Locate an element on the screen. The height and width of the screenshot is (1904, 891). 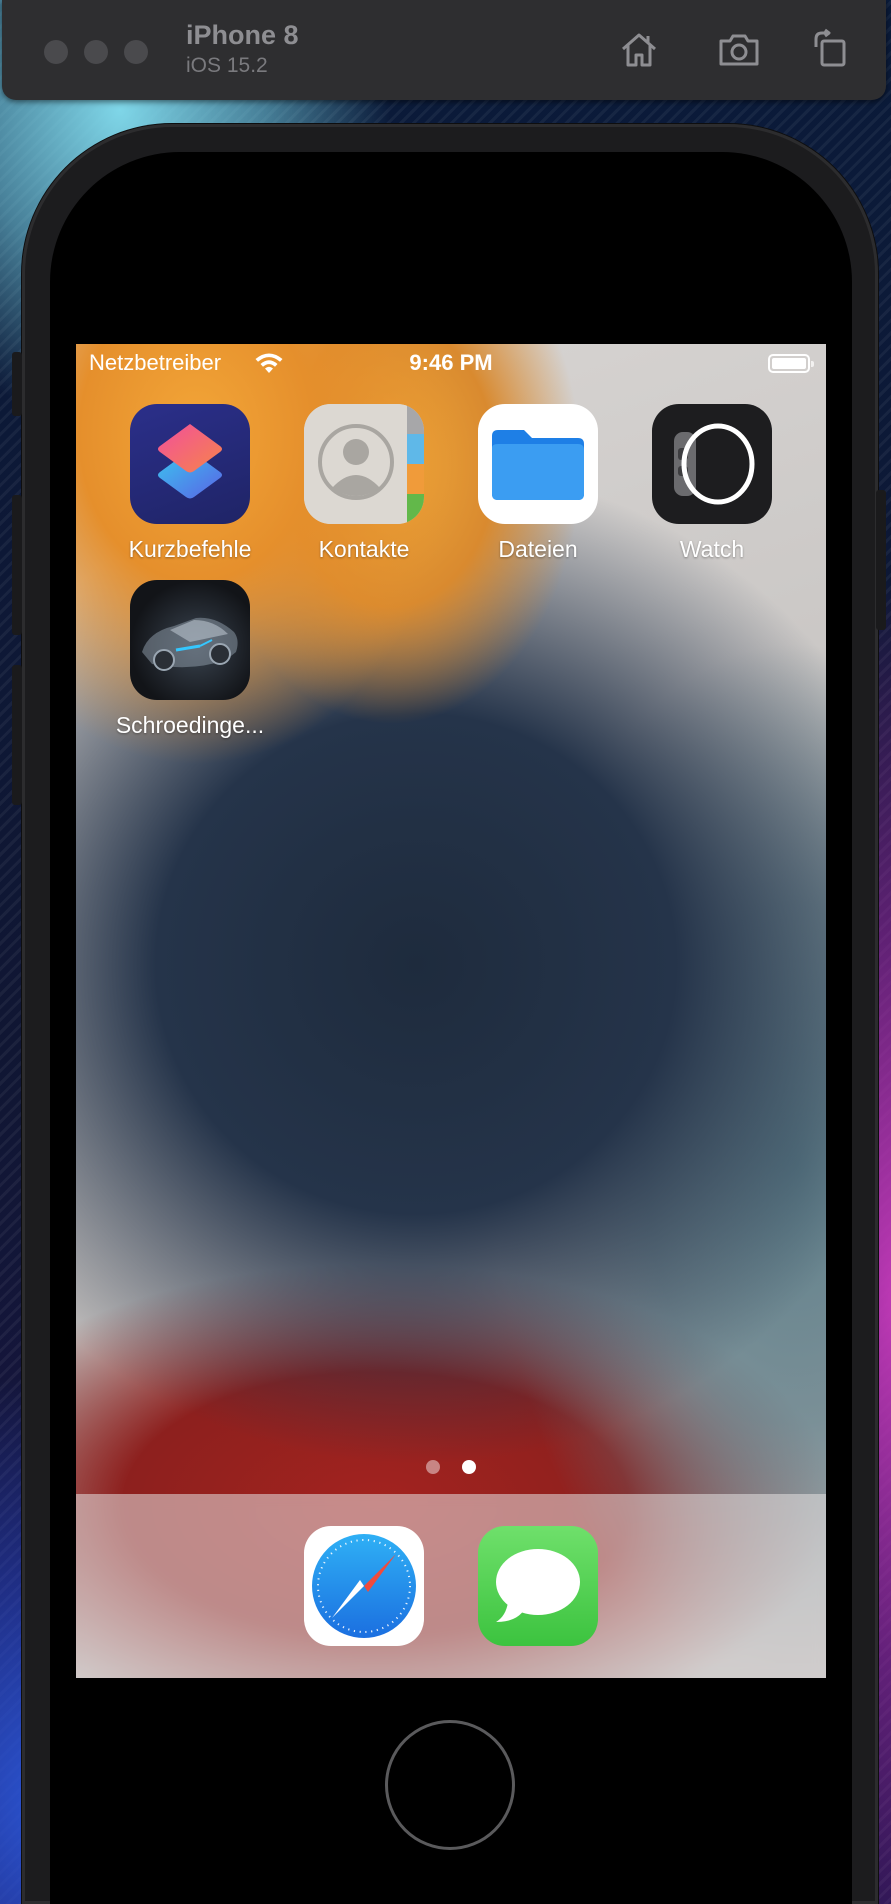
screenshot-toolbar-button is located at coordinates (739, 49).